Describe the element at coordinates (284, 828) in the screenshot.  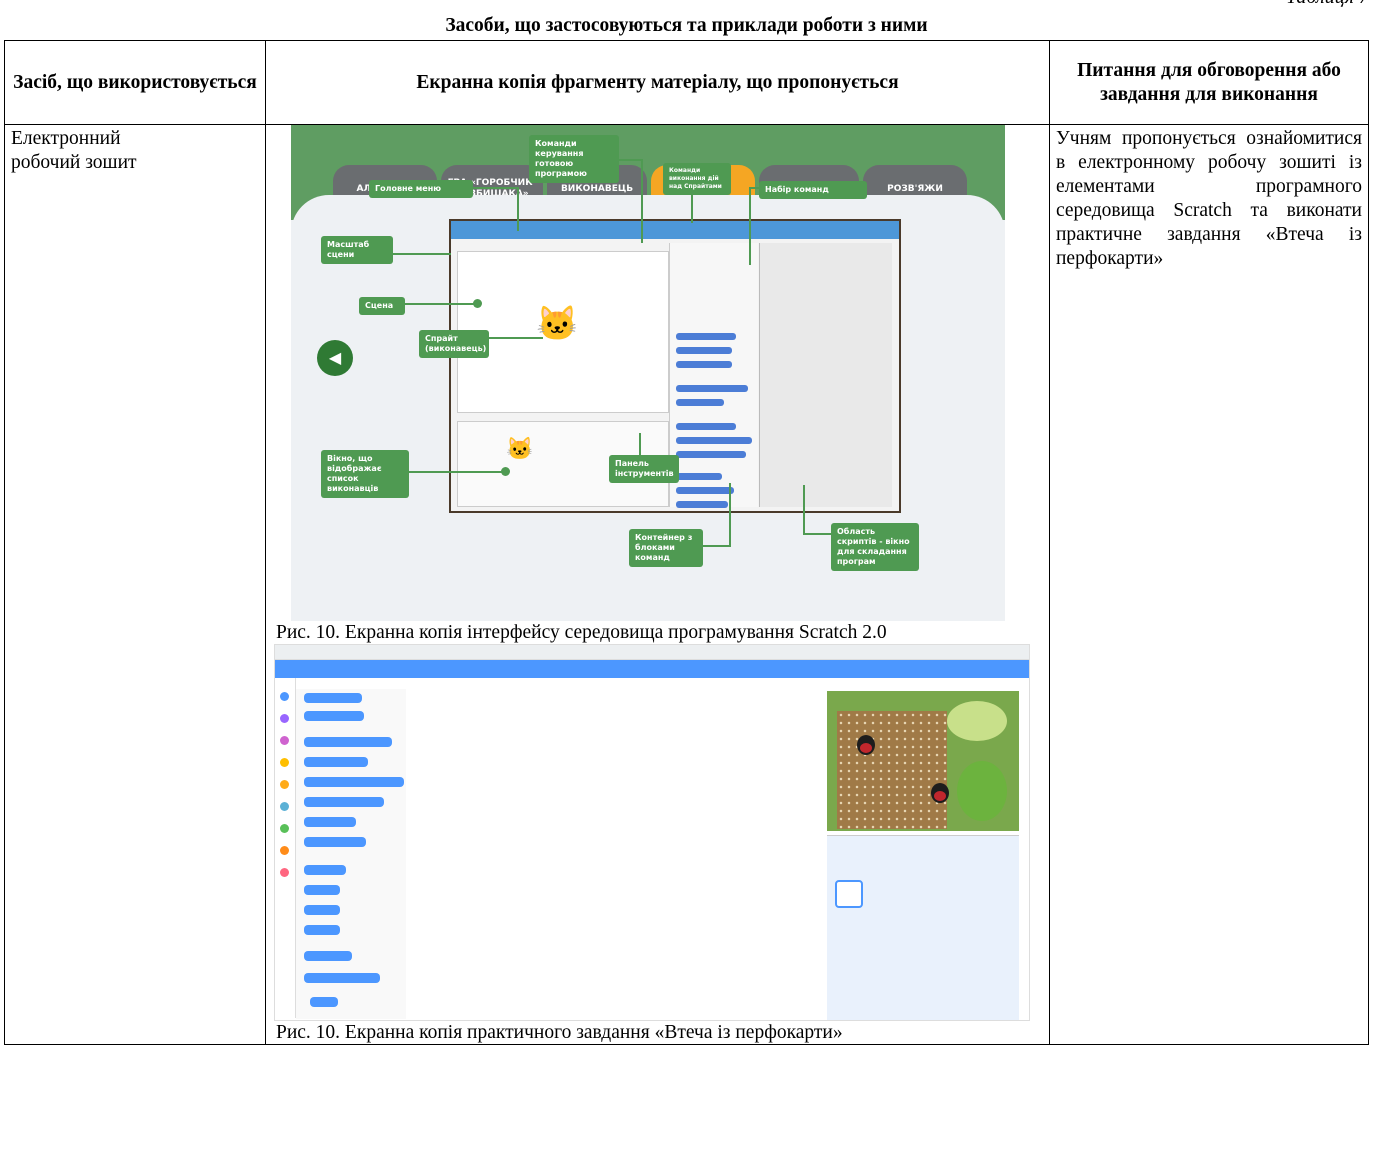
I see `category-operators-icon` at that location.